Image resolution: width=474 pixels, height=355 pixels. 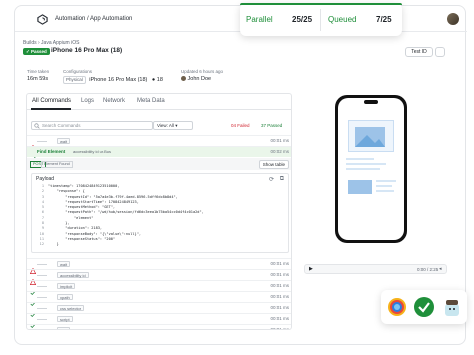 What do you see at coordinates (342, 19) in the screenshot?
I see `queued-label: Queued` at bounding box center [342, 19].